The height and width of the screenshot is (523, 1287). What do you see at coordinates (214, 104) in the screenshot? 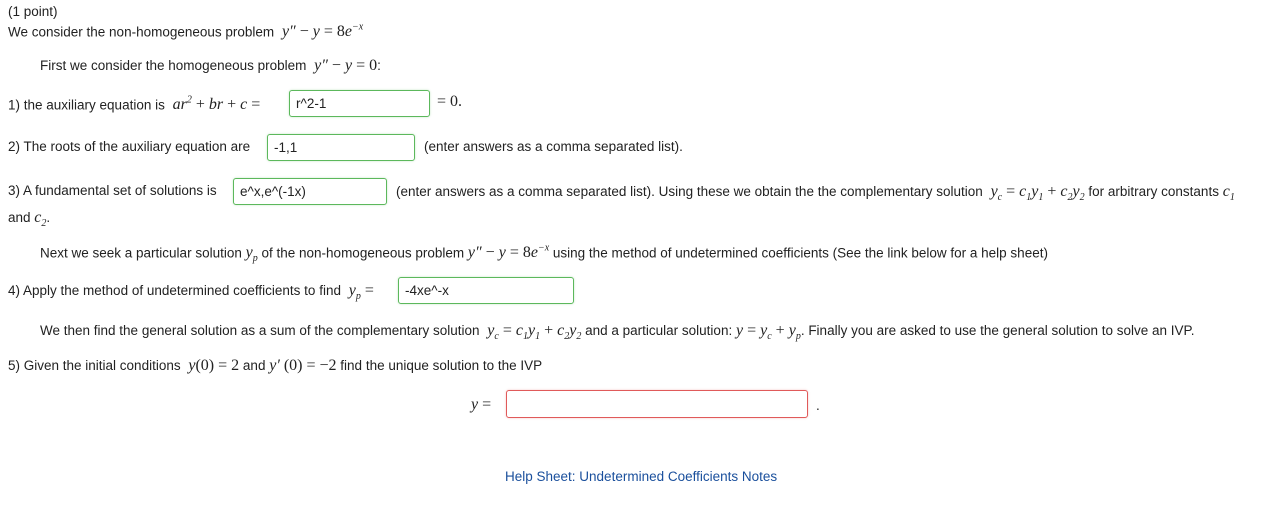
I see `aux-math: ar2 + br + c =` at bounding box center [214, 104].